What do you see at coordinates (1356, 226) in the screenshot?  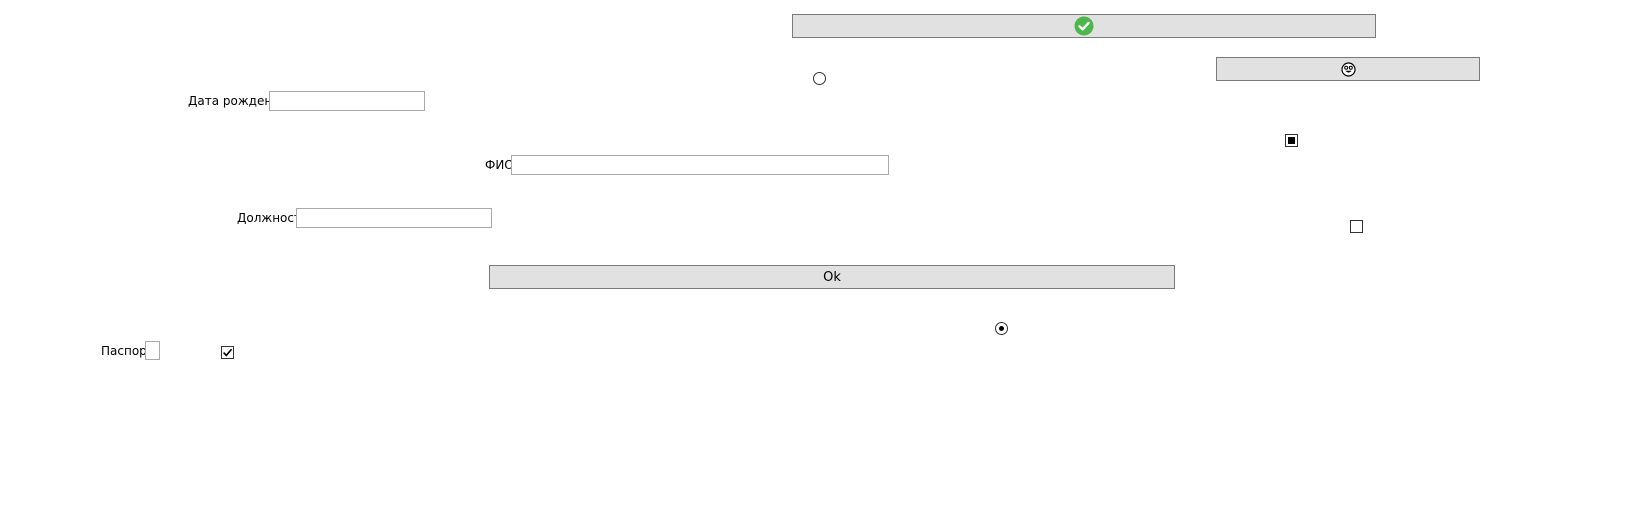 I see `checkbox-unchecked` at bounding box center [1356, 226].